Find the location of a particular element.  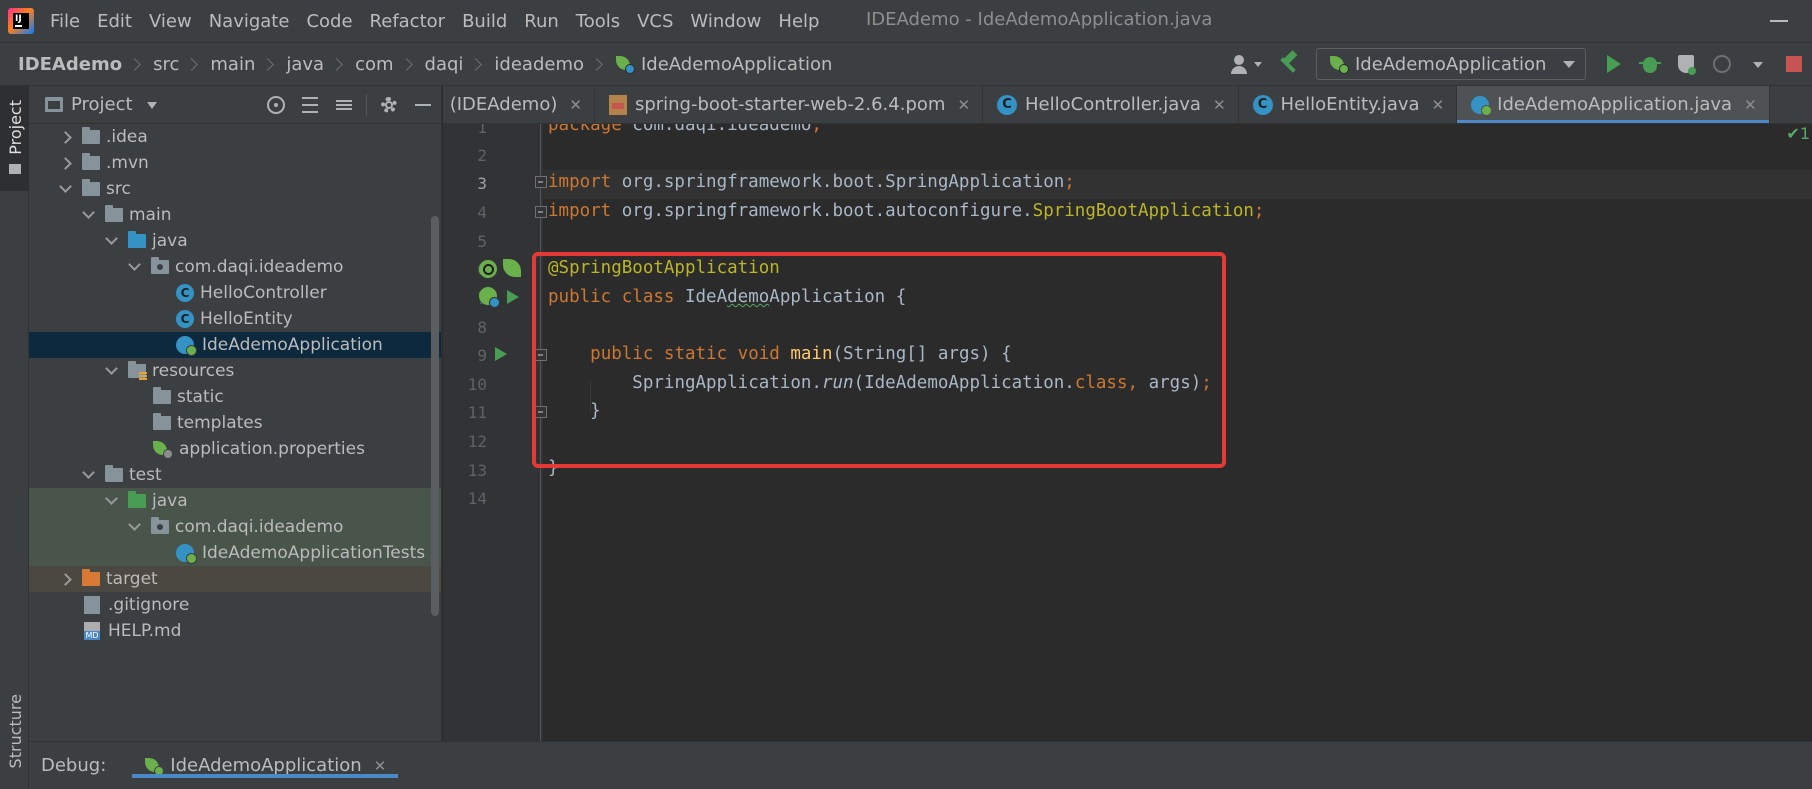

tree-item-ideademoapplication: IdeAdemoApplication is located at coordinates (235, 345).